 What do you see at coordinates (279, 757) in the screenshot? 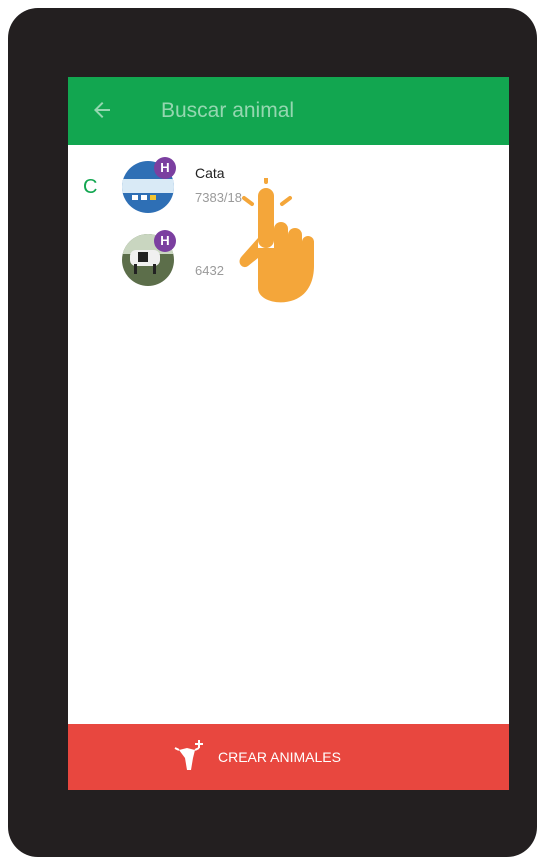
I see `create-animals-label: CREAR ANIMALES` at bounding box center [279, 757].